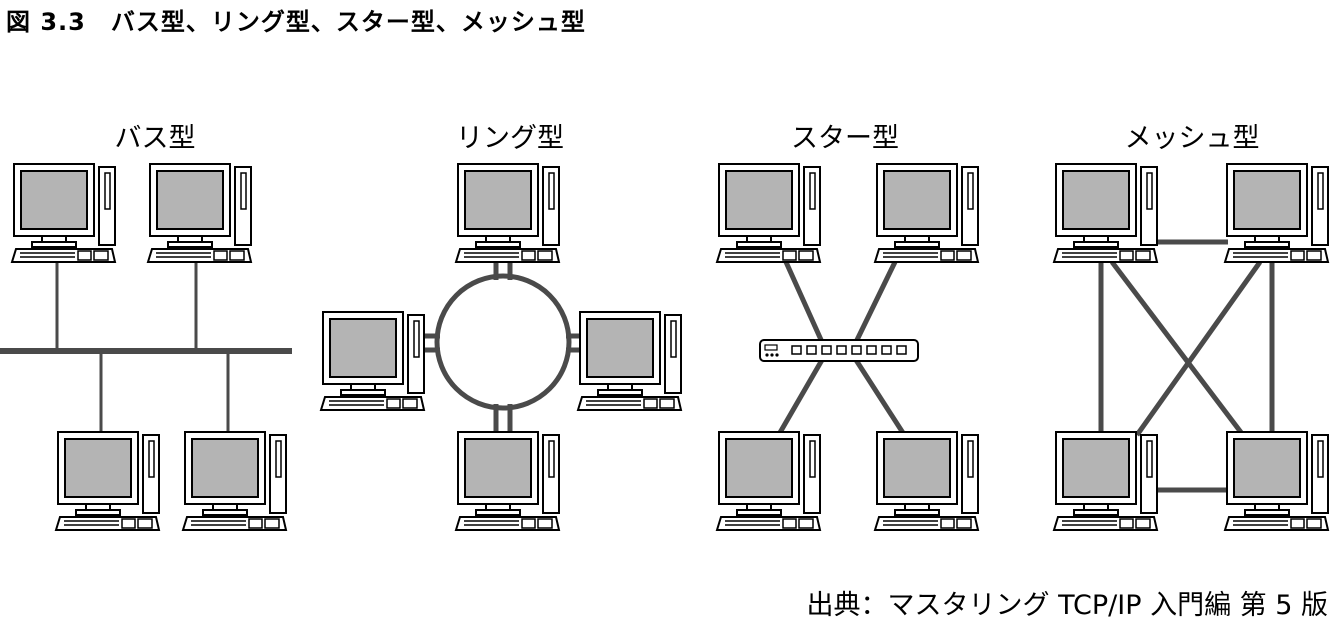 The height and width of the screenshot is (626, 1334). What do you see at coordinates (503, 342) in the screenshot?
I see `ring-cable` at bounding box center [503, 342].